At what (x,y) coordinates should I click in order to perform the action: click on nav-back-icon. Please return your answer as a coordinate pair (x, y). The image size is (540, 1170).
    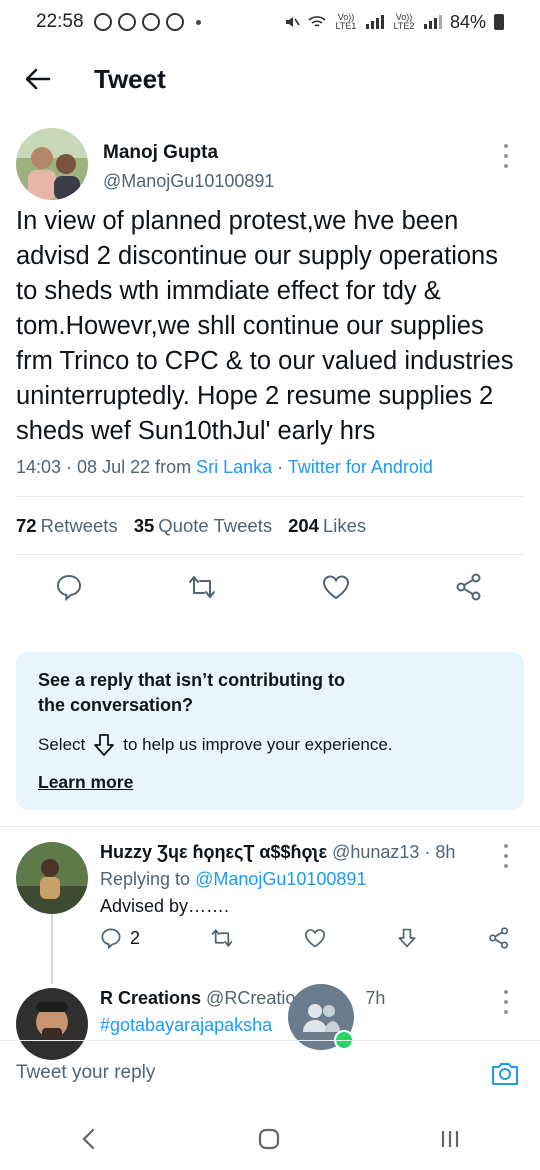
    Looking at the image, I should click on (89, 1139).